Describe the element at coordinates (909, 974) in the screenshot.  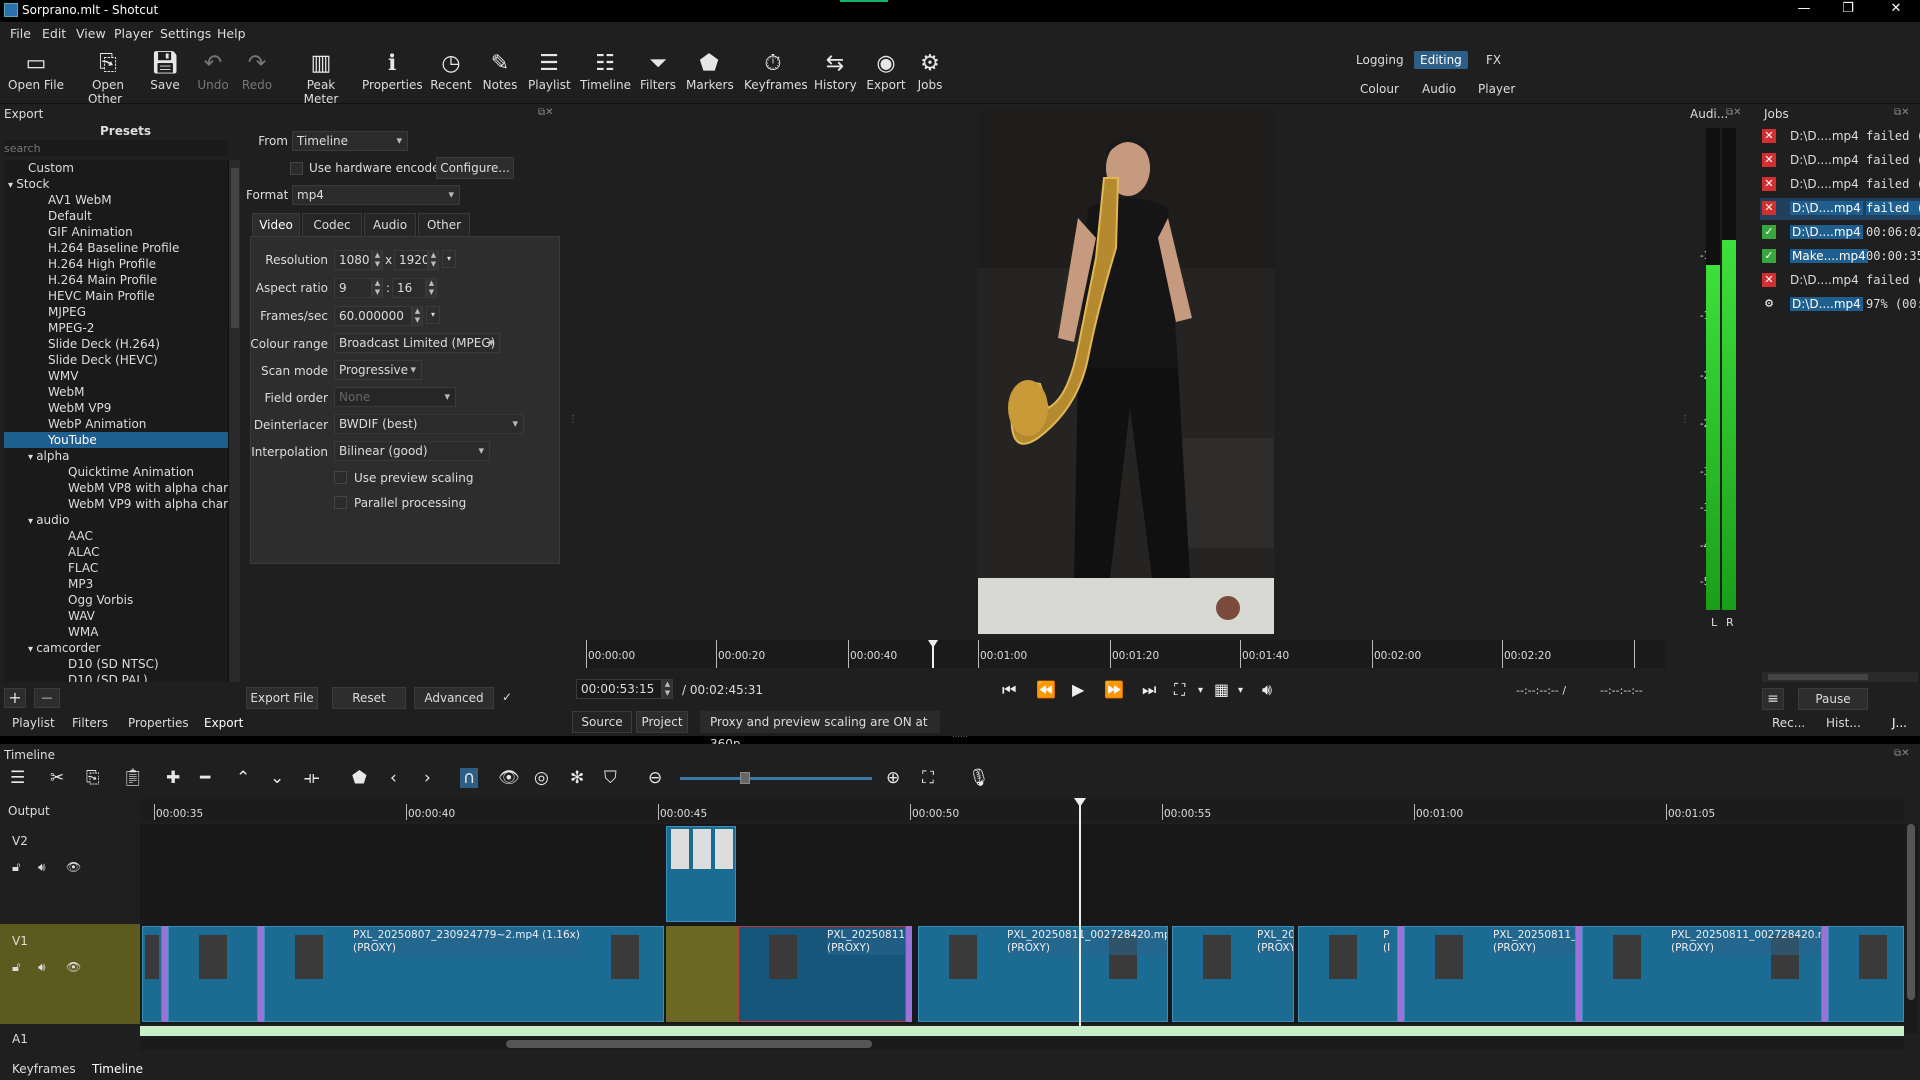
I see `transition` at that location.